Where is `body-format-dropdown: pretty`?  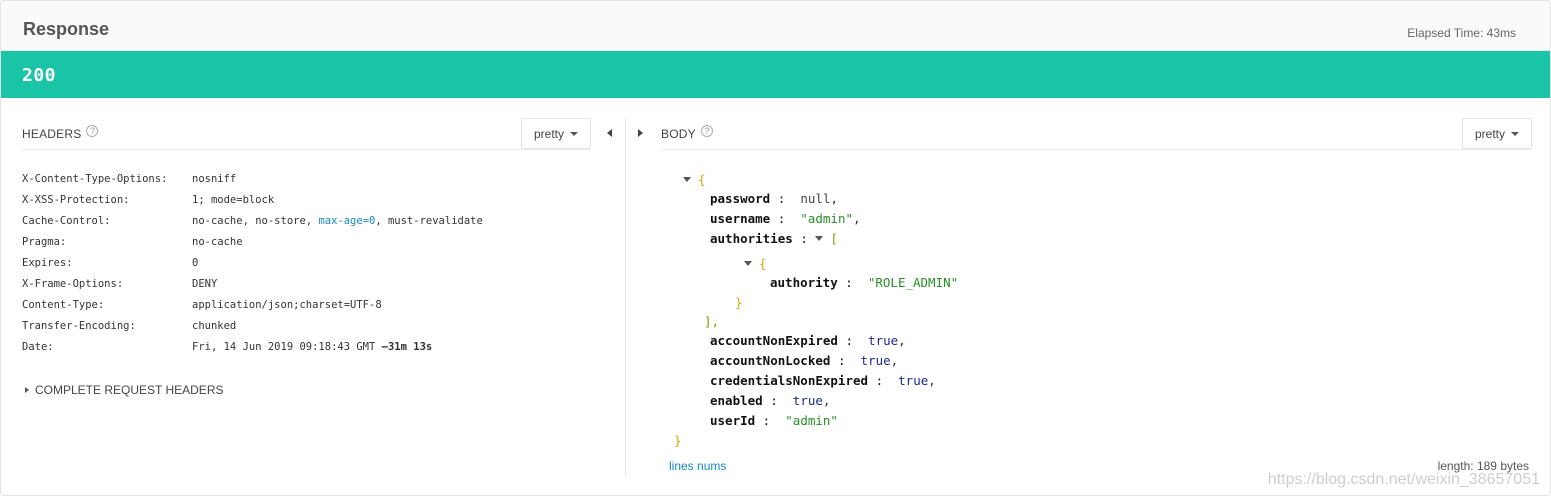
body-format-dropdown: pretty is located at coordinates (1497, 133).